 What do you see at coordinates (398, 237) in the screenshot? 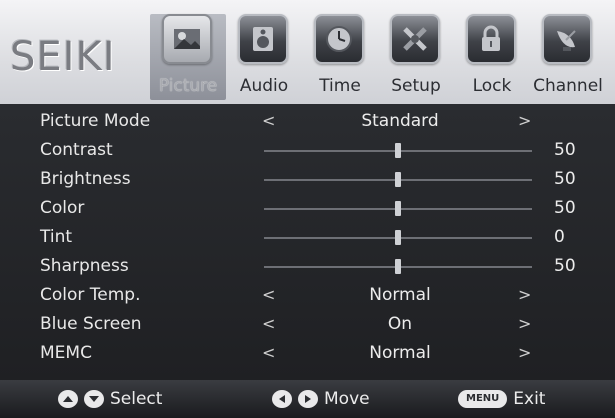
I see `tint-slider-thumb` at bounding box center [398, 237].